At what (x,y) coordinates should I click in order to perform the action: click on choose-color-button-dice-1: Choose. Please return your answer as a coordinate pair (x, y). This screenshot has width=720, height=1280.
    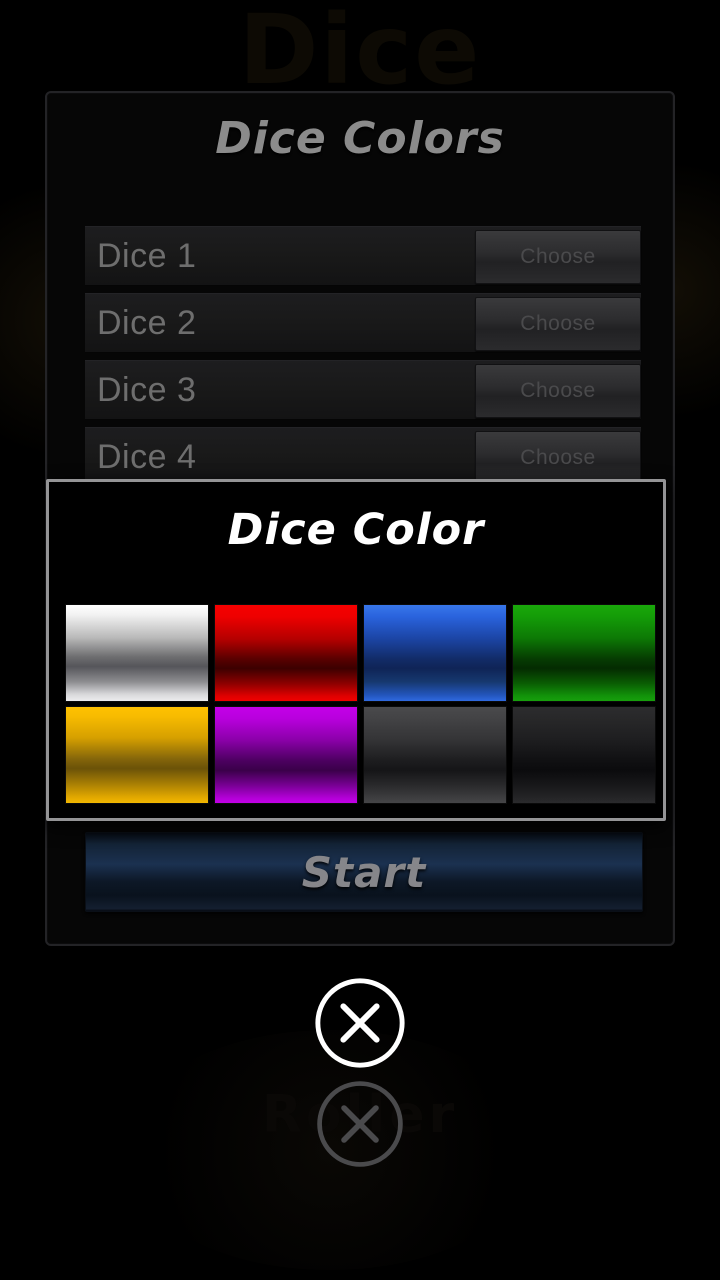
    Looking at the image, I should click on (558, 257).